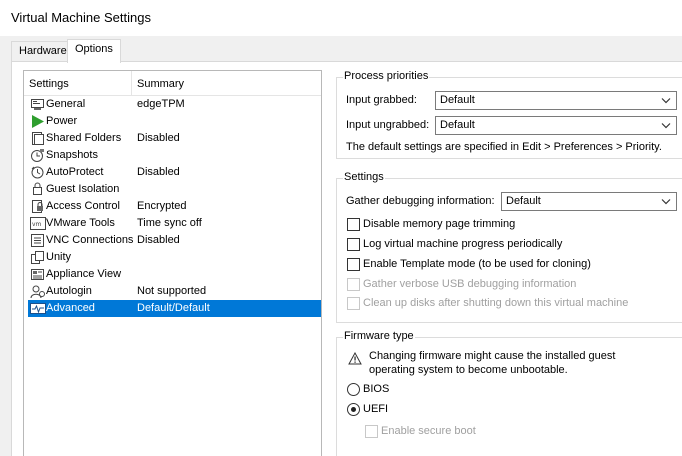 The width and height of the screenshot is (682, 456). I want to click on secure-boot-label: Enable secure boot, so click(428, 431).